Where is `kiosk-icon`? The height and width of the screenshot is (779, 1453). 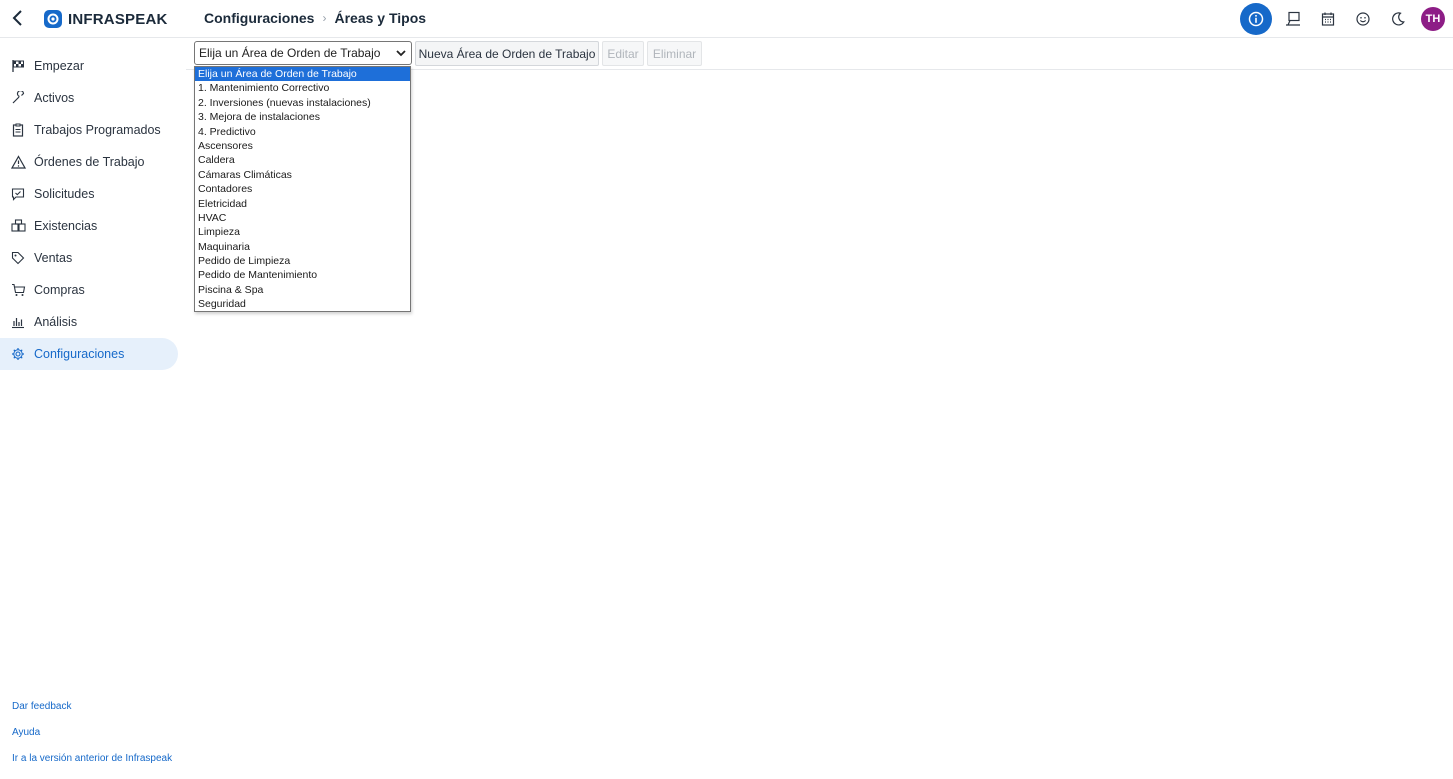 kiosk-icon is located at coordinates (1292, 19).